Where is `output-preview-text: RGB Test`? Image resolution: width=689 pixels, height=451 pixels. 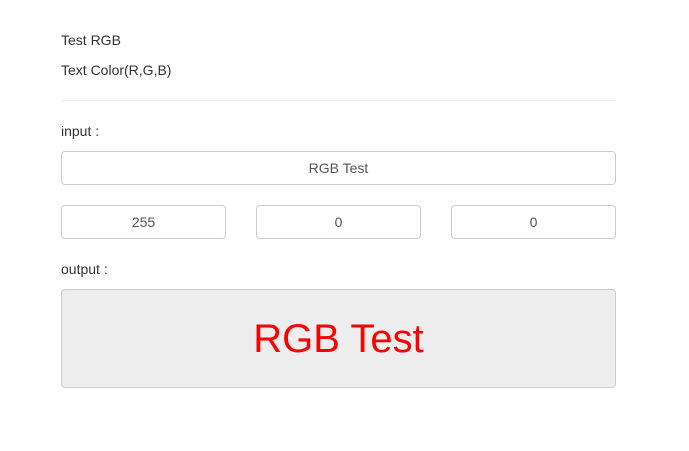
output-preview-text: RGB Test is located at coordinates (338, 338).